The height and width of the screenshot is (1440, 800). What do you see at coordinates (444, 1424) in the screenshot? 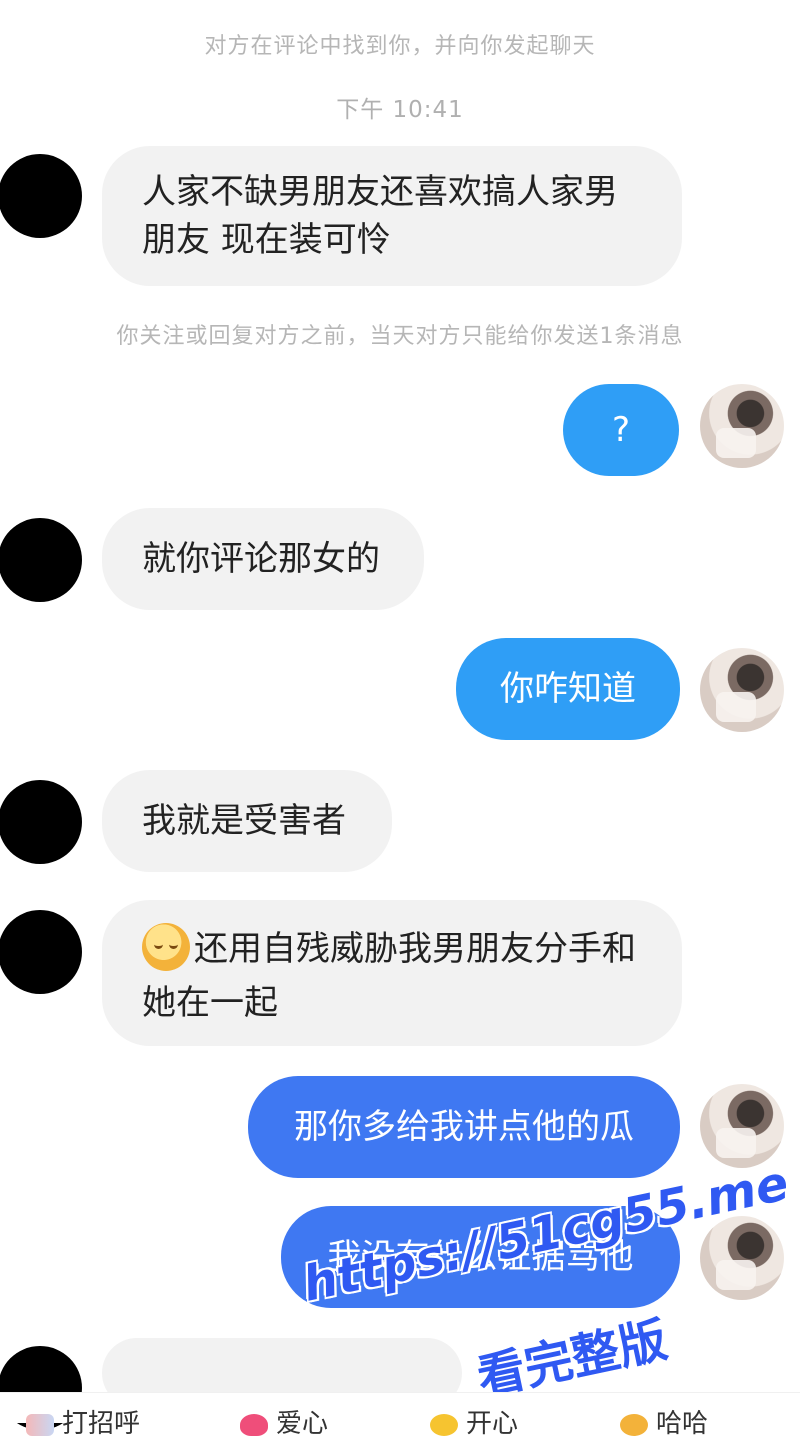
I see `smile-icon` at bounding box center [444, 1424].